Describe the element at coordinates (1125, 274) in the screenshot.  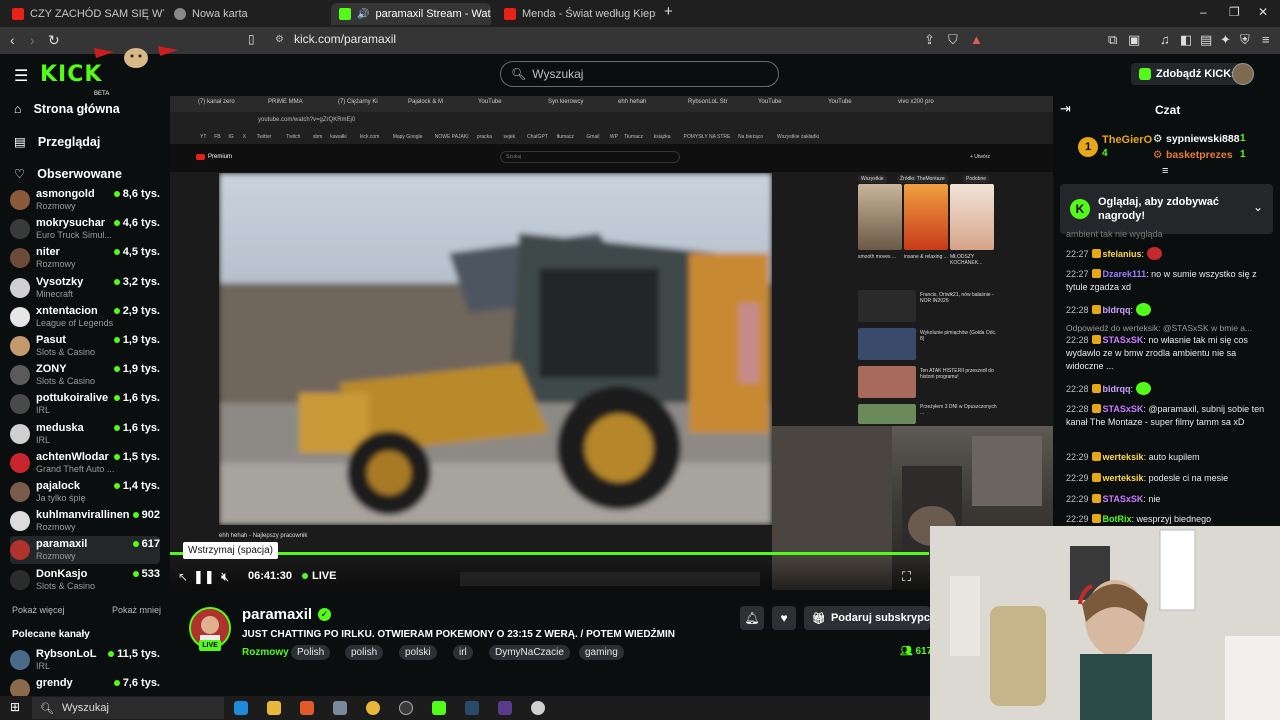
I see `chat-username: Dzarek111` at that location.